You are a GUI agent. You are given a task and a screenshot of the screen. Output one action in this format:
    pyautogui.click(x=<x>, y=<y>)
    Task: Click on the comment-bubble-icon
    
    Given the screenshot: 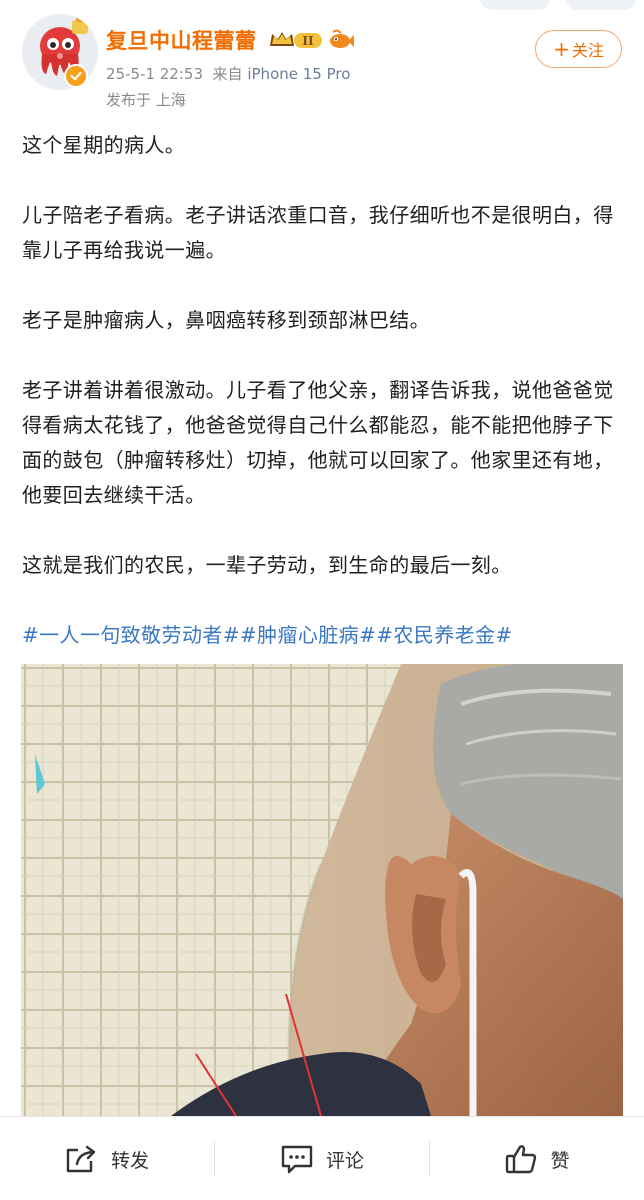 What is the action you would take?
    pyautogui.click(x=297, y=1159)
    